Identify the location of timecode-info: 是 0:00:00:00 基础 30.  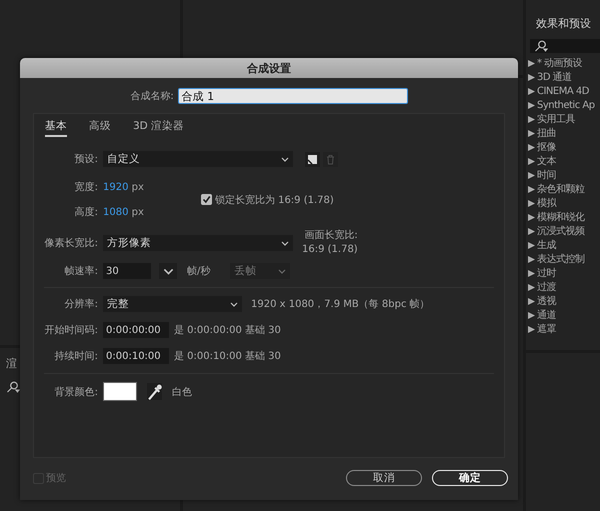
(227, 330).